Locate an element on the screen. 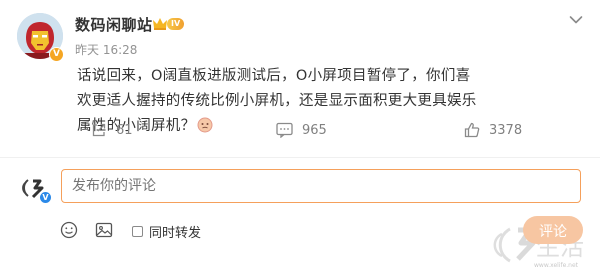 This screenshot has height=270, width=600. thinking-emoji-icon is located at coordinates (205, 125).